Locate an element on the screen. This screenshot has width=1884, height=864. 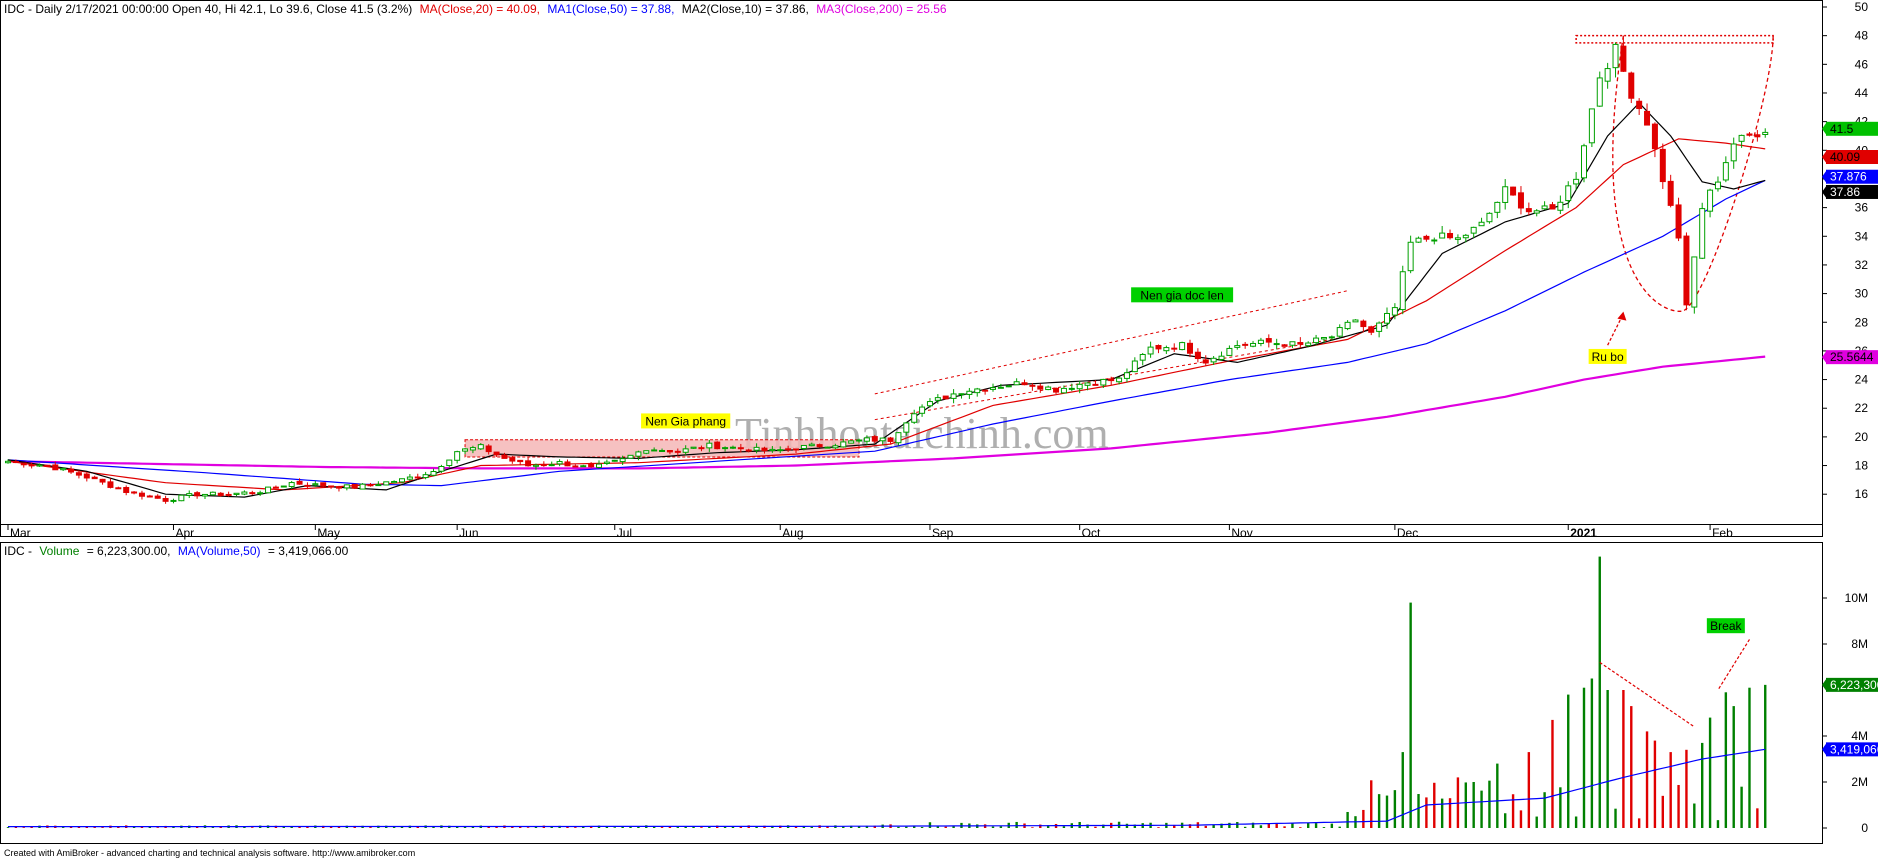
price-tick-label: 30 is located at coordinates (1862, 294).